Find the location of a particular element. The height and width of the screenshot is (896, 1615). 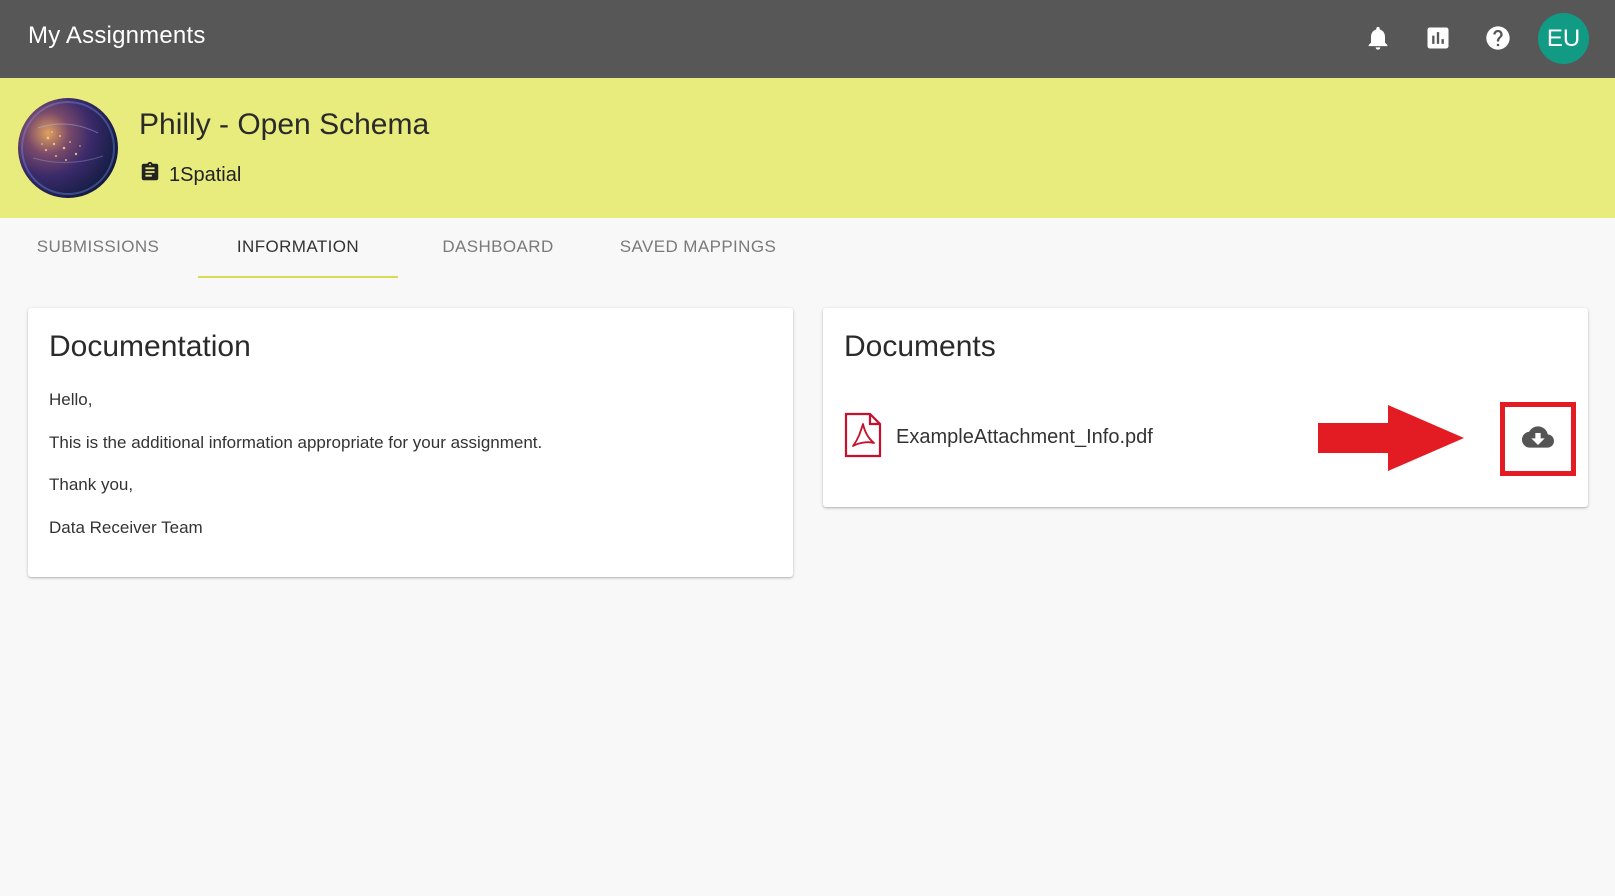

tab-information: INFORMATION is located at coordinates (298, 248).